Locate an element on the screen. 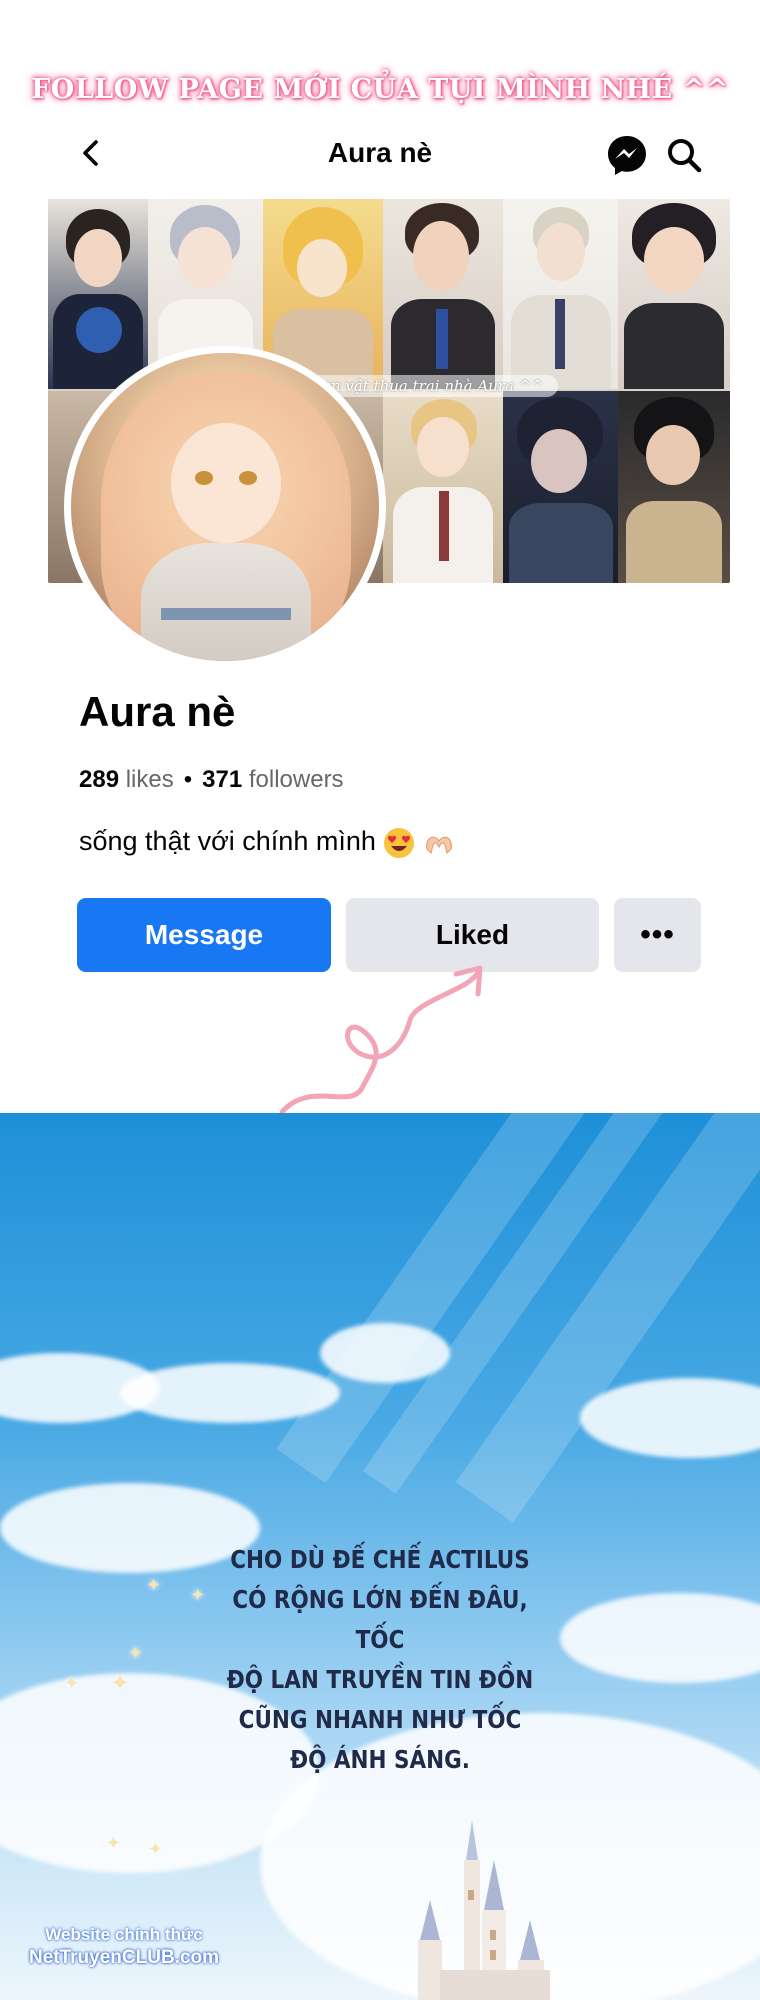 This screenshot has height=2000, width=760. follow-banner: FOLLOW PAGE MỚI CỦA TỤI MÌNH NHÉ ^^ is located at coordinates (380, 89).